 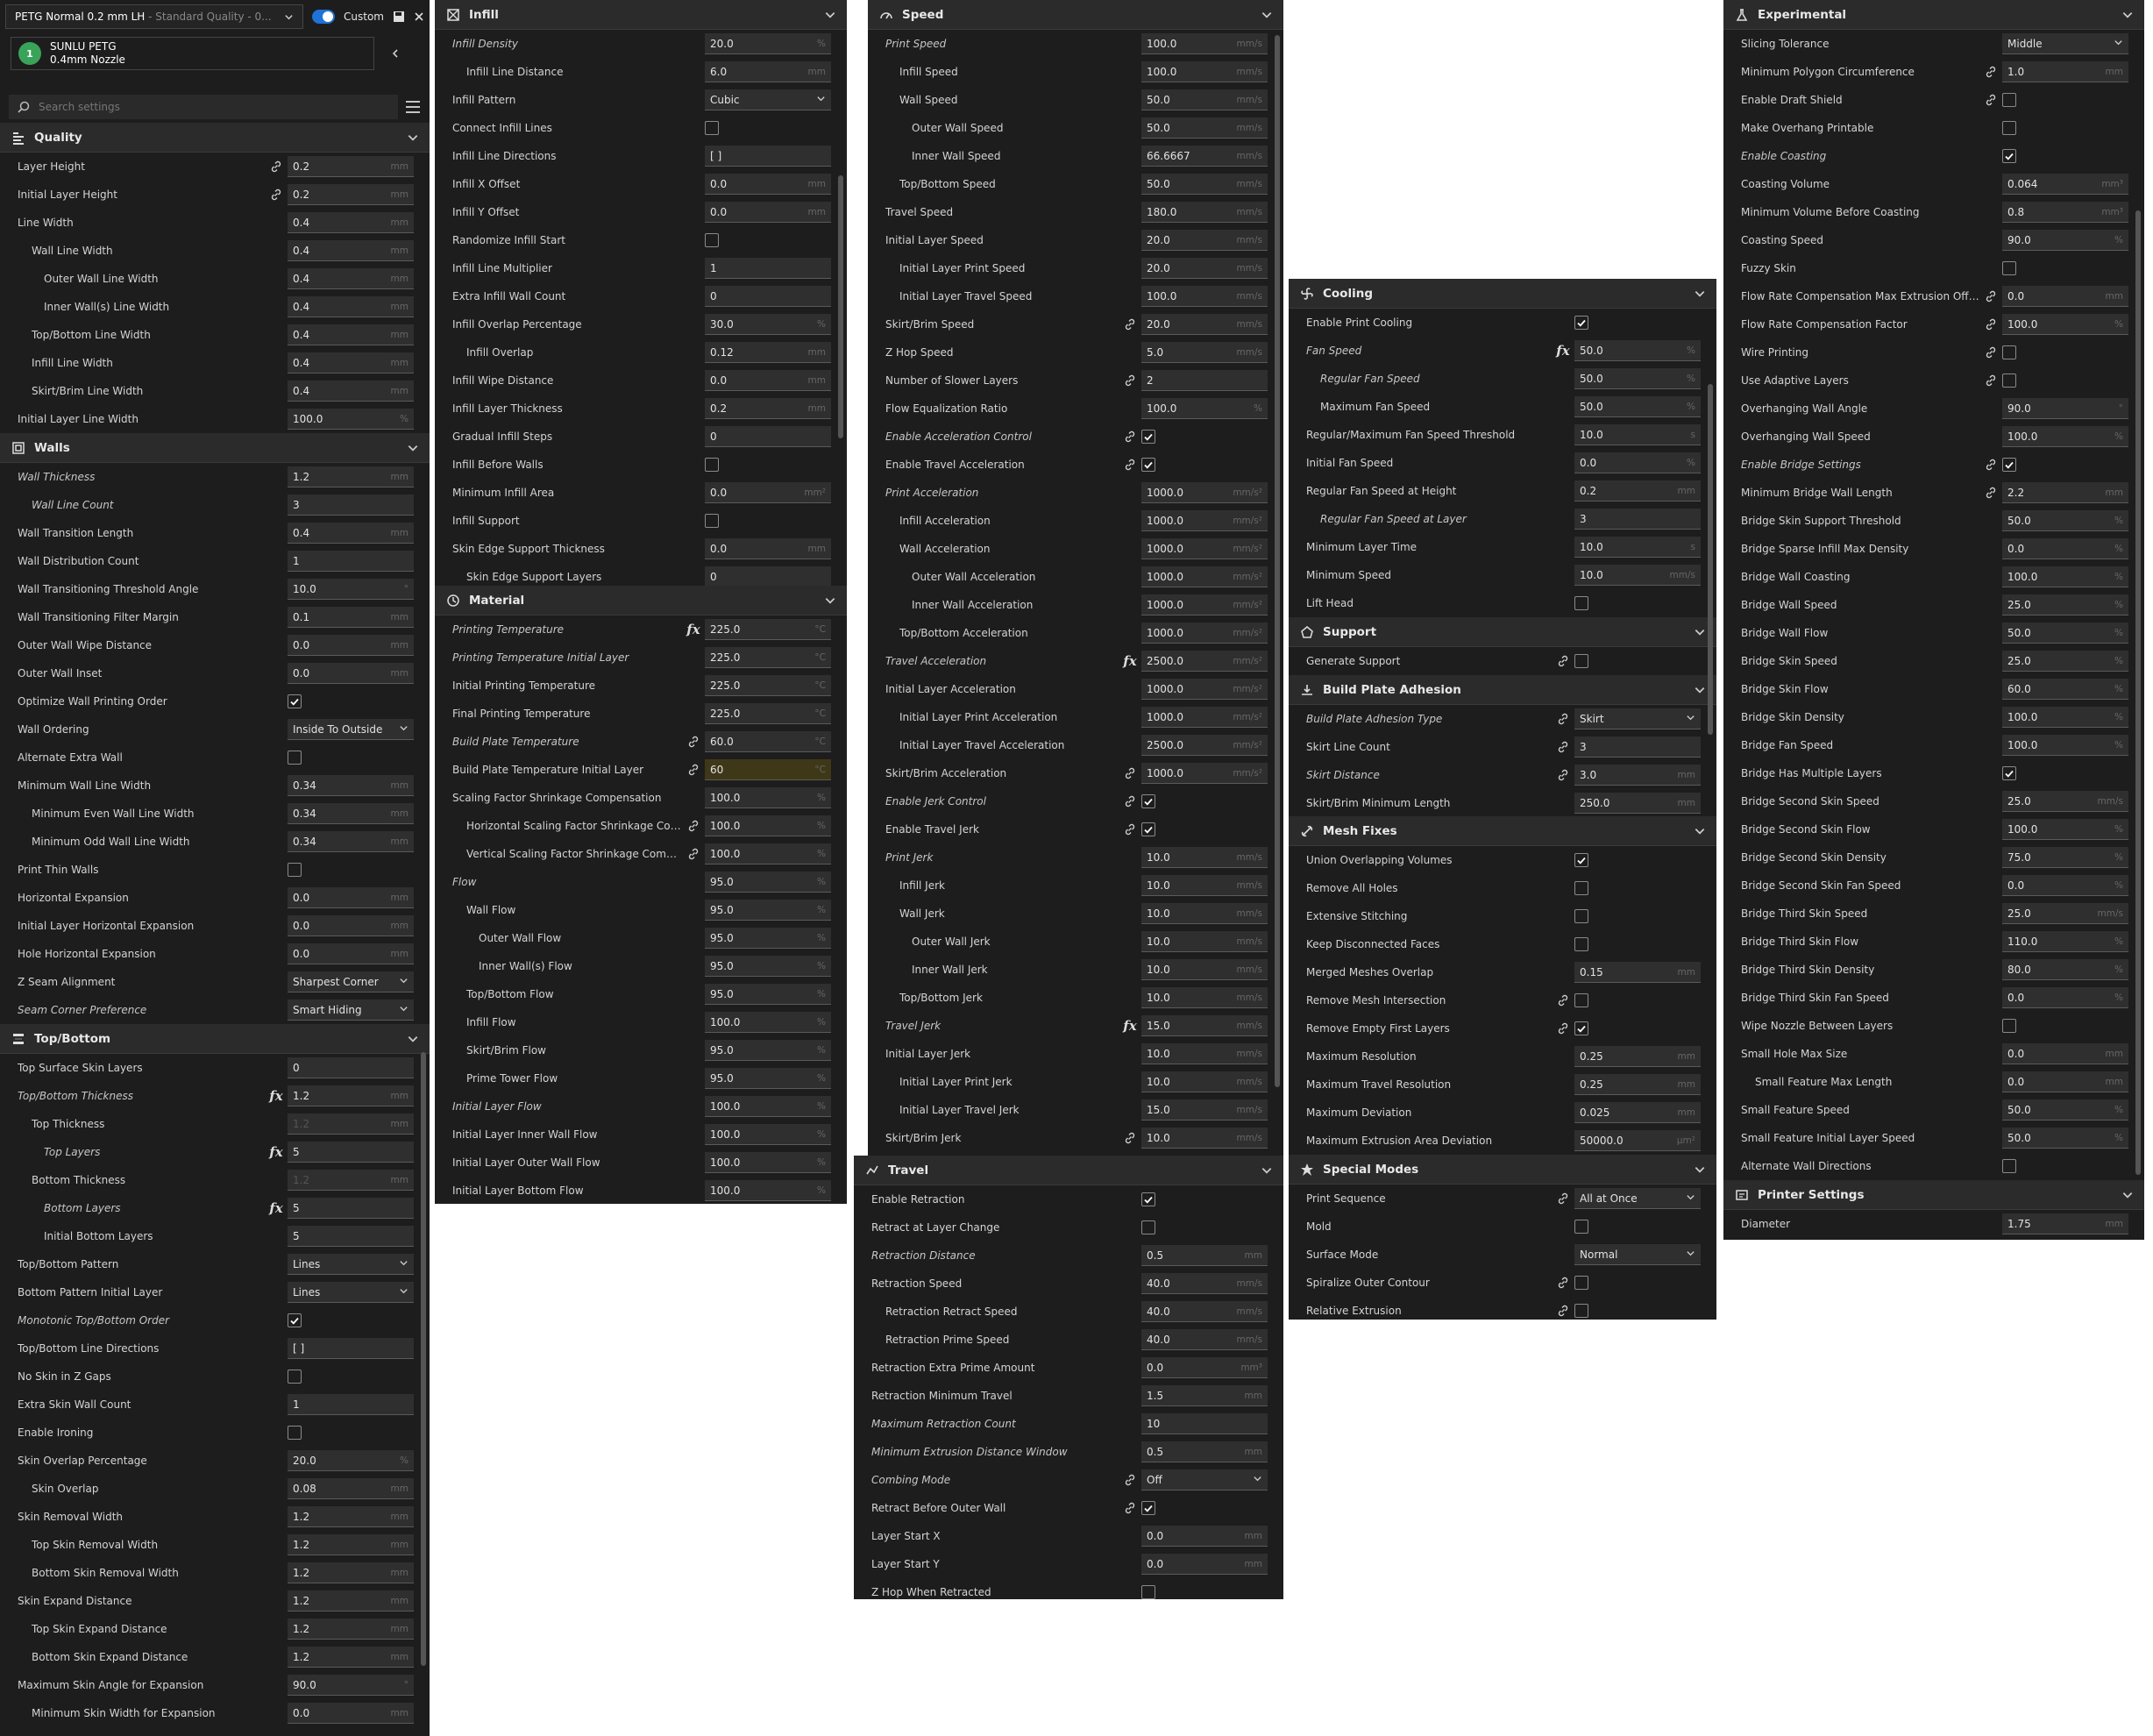 I want to click on section-header-quality: Quality, so click(x=215, y=138).